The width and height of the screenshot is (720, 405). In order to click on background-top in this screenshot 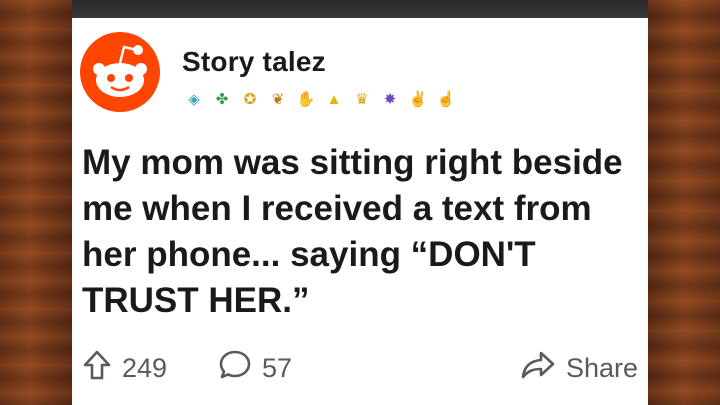, I will do `click(360, 9)`.